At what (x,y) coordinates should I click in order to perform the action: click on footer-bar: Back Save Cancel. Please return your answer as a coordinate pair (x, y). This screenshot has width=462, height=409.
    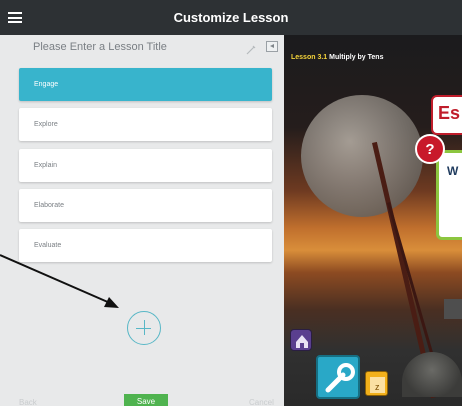
    Looking at the image, I should click on (142, 400).